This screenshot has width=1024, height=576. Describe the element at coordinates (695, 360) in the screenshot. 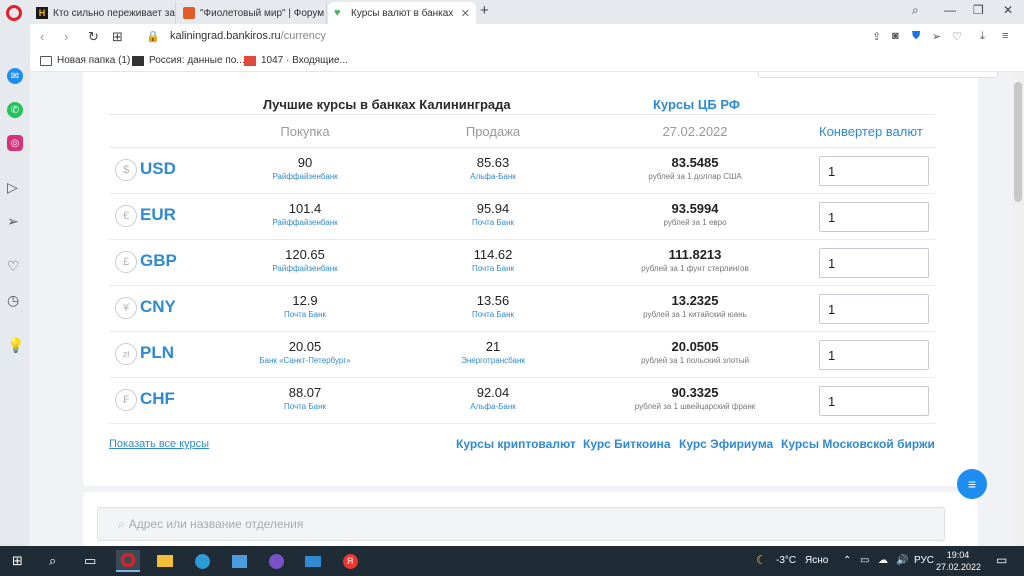

I see `cbr-description: рублей за 1 польский злотый` at that location.